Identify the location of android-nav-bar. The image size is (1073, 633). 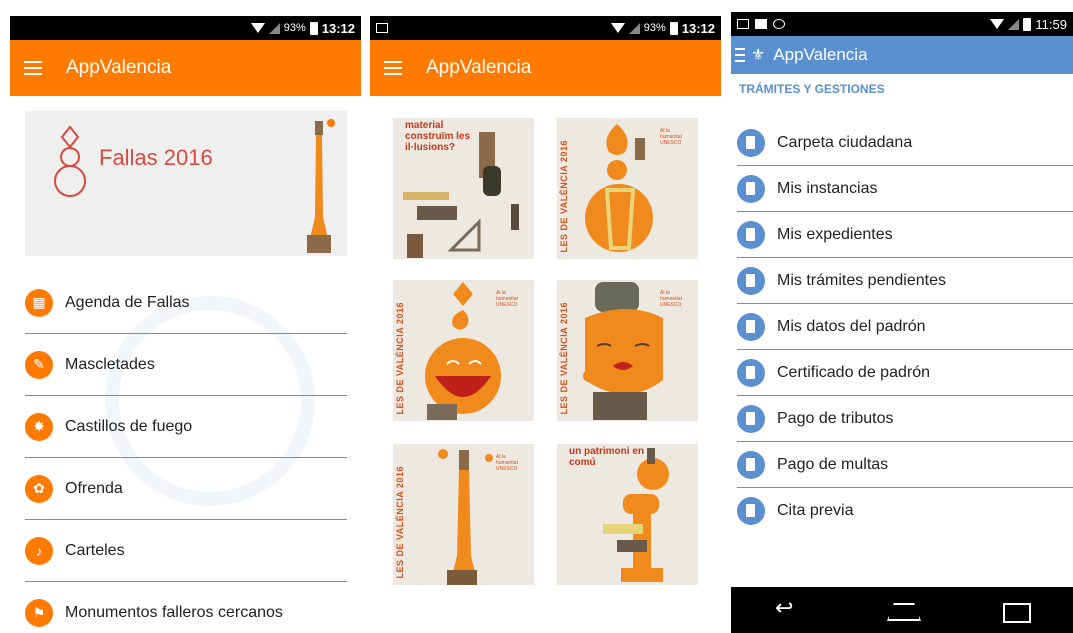
(902, 610).